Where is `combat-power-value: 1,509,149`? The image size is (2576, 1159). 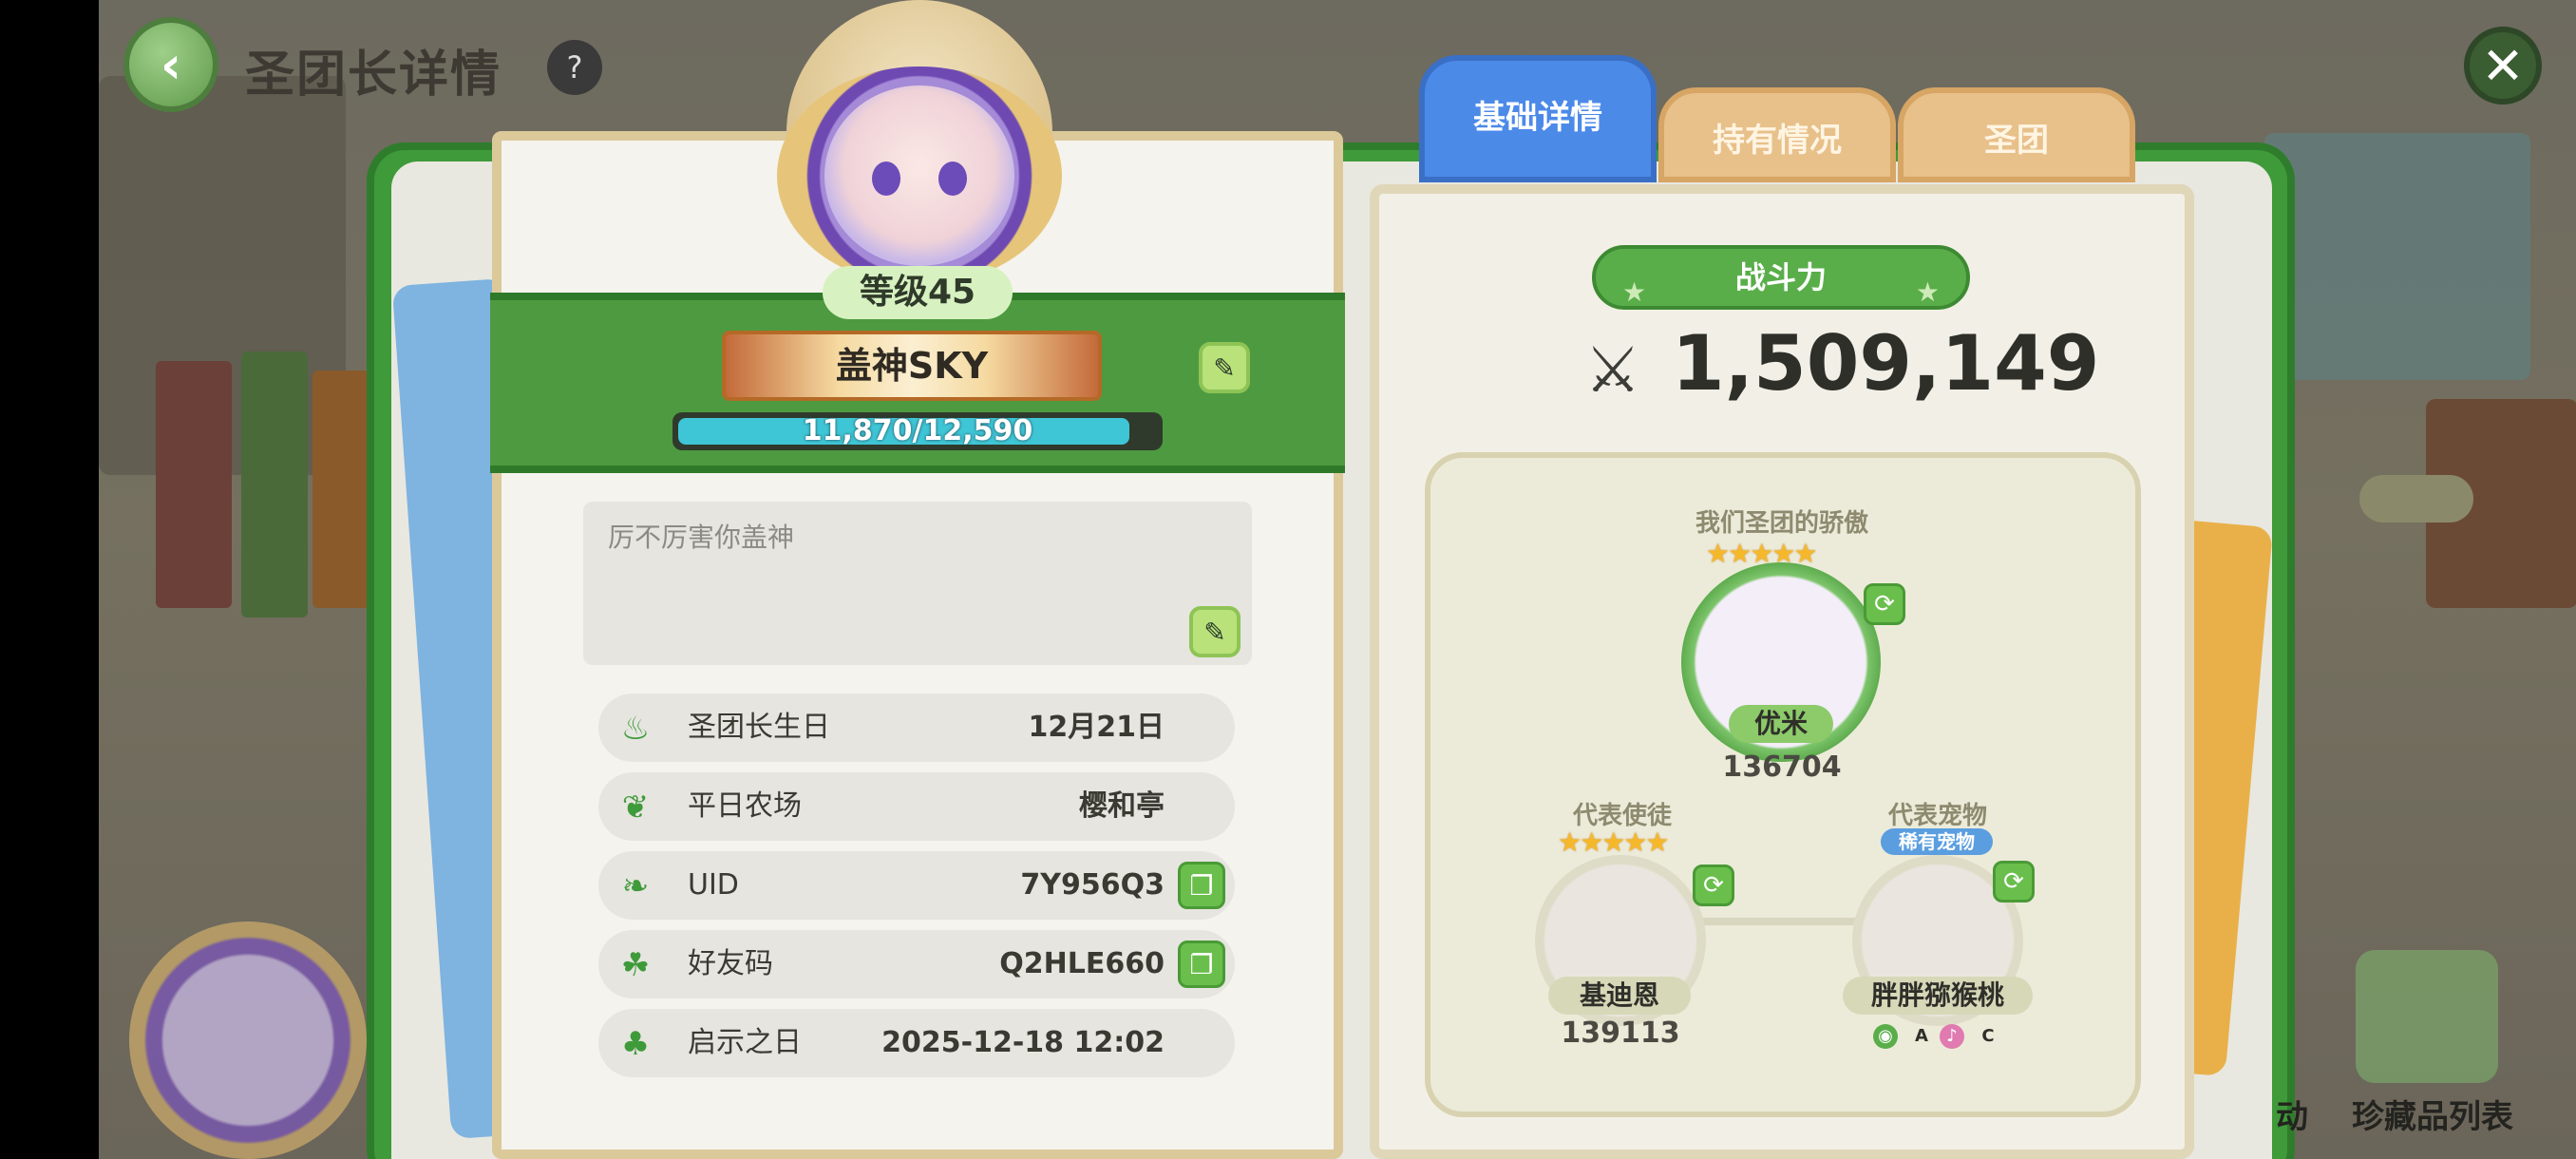
combat-power-value: 1,509,149 is located at coordinates (1886, 363).